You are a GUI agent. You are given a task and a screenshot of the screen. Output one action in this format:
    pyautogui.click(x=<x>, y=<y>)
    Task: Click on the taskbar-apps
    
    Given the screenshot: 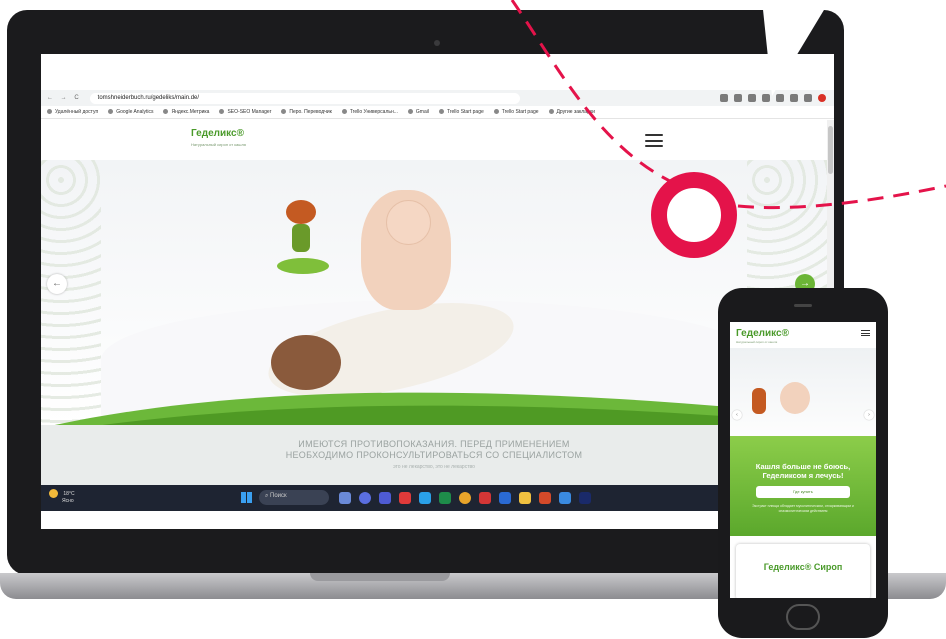 What is the action you would take?
    pyautogui.click(x=465, y=498)
    